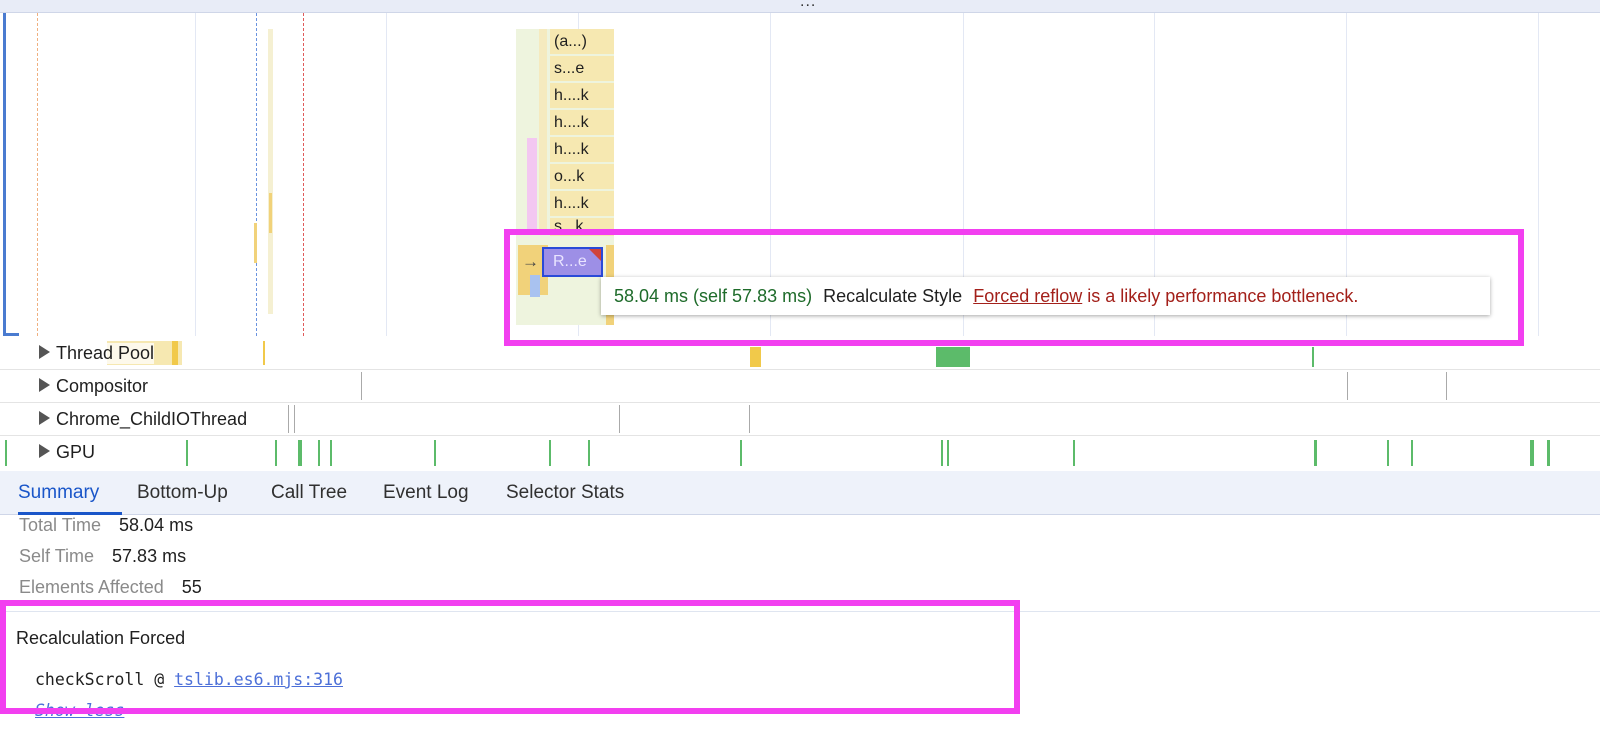 The image size is (1600, 732). I want to click on tab-event-log: Event Log, so click(426, 493).